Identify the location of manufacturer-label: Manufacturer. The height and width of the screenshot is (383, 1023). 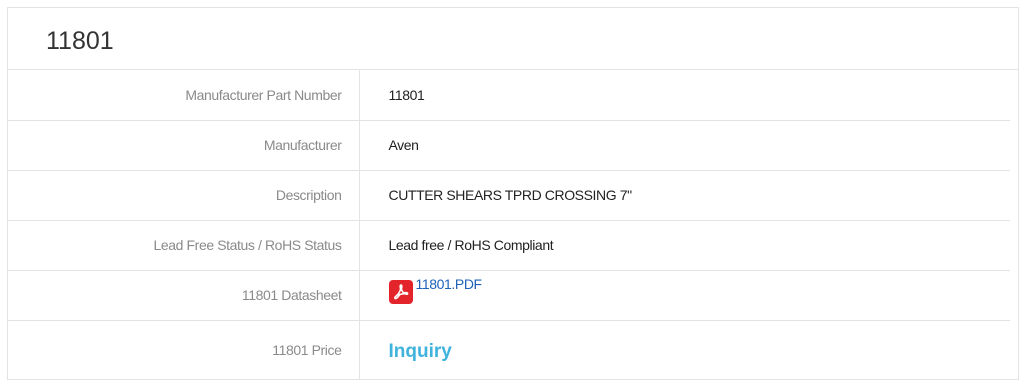
(184, 145).